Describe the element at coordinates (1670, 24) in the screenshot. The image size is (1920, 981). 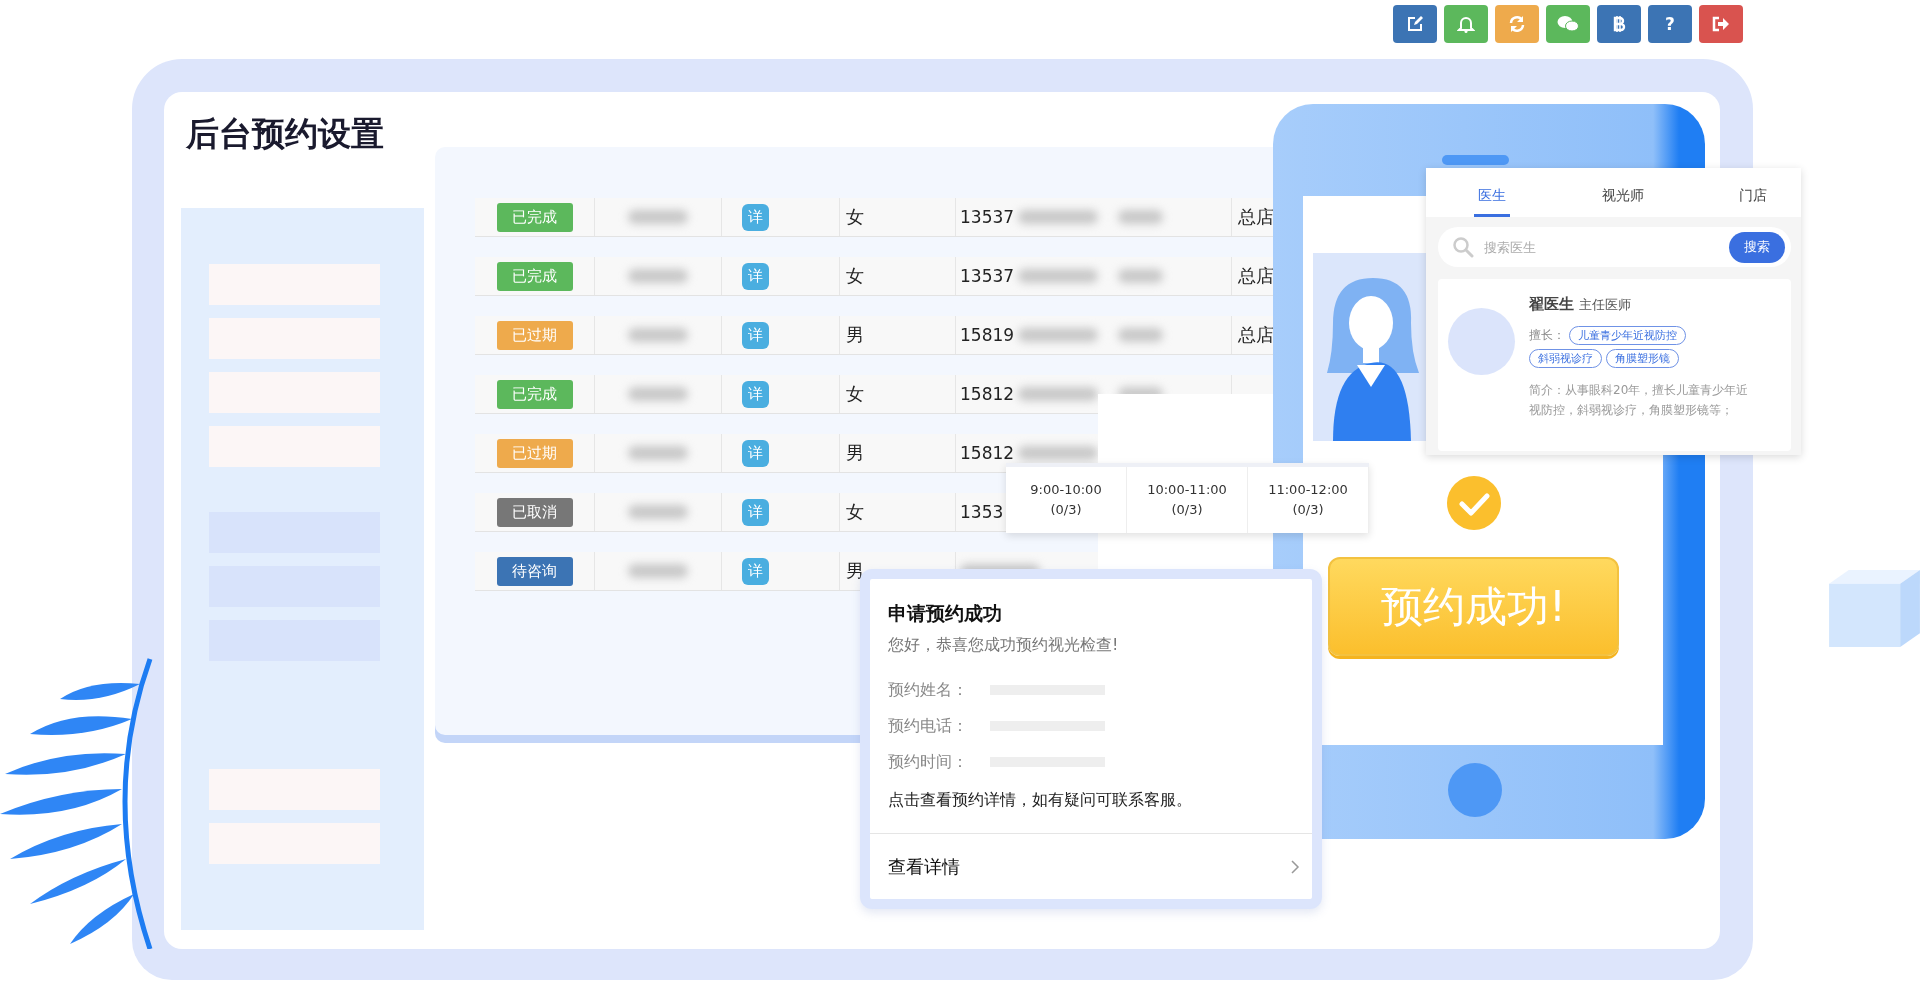
I see `help-button: ?` at that location.